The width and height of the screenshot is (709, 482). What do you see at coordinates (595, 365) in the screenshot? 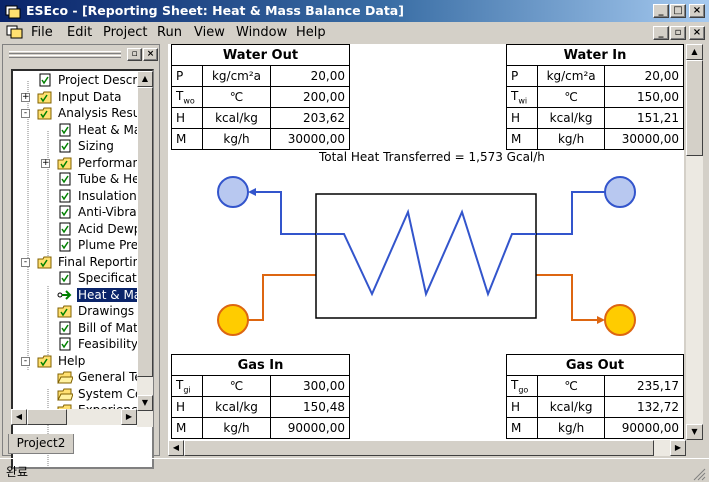
I see `gas-out-title: Gas Out` at bounding box center [595, 365].